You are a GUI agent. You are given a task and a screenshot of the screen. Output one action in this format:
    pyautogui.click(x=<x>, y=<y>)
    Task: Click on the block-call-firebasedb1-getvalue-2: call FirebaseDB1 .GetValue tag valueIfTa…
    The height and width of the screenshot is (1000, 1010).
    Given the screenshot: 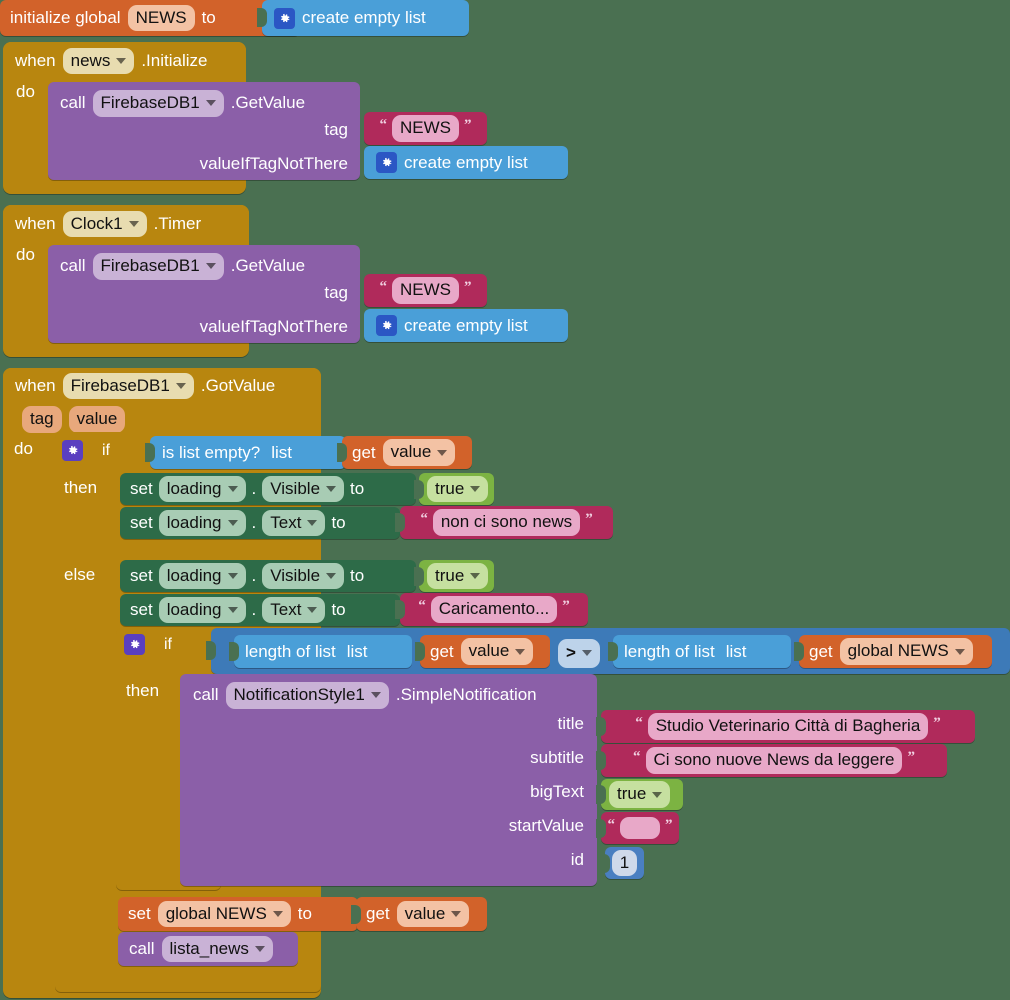 What is the action you would take?
    pyautogui.click(x=204, y=294)
    